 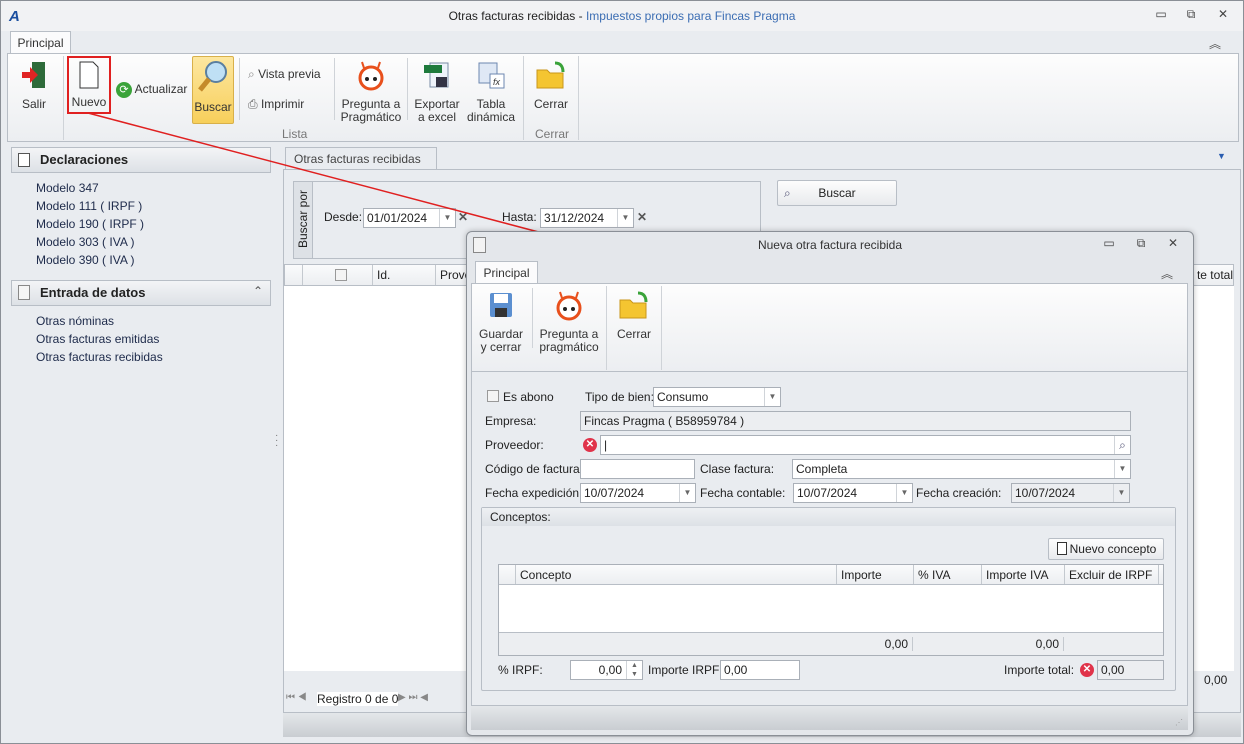 What do you see at coordinates (633, 334) in the screenshot?
I see `dialog-cerrar-label: Cerrar` at bounding box center [633, 334].